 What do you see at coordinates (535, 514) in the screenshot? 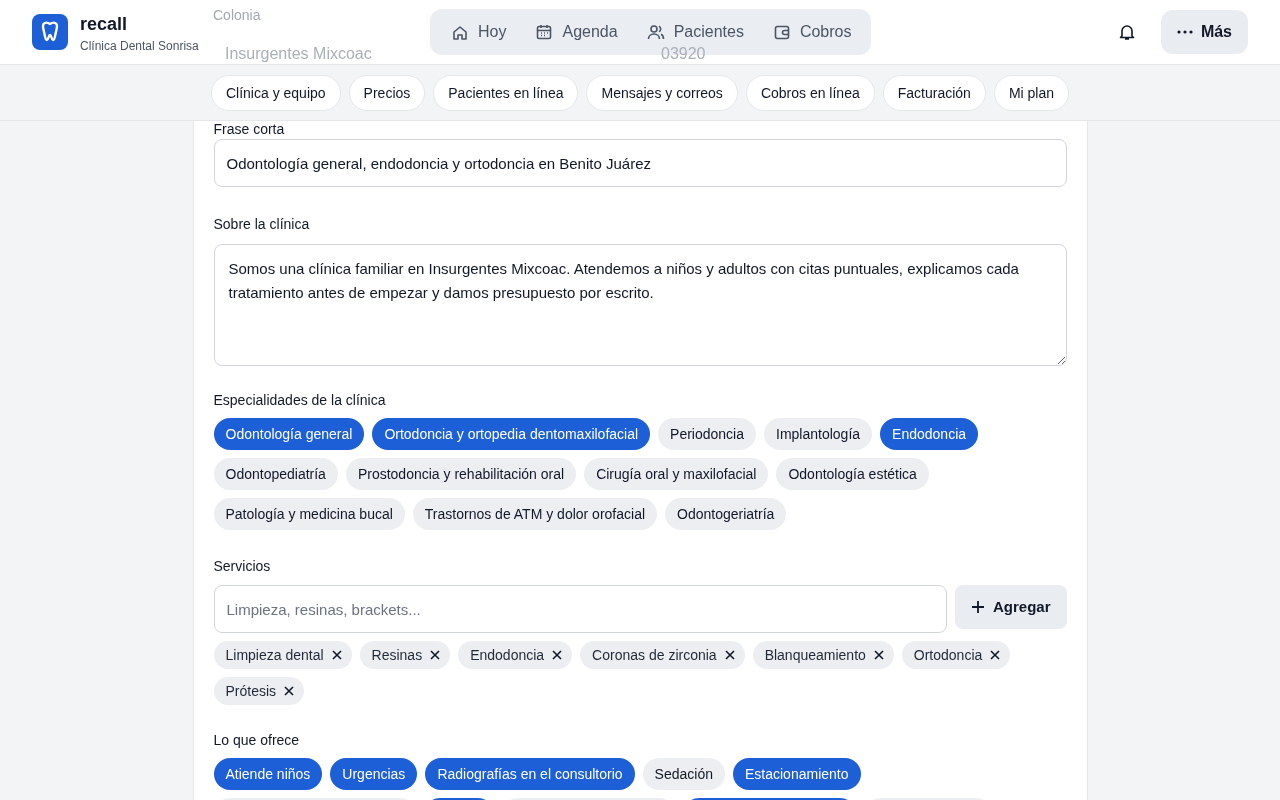
I see `option-chip: Trastornos de ATM y dolor orofacial` at bounding box center [535, 514].